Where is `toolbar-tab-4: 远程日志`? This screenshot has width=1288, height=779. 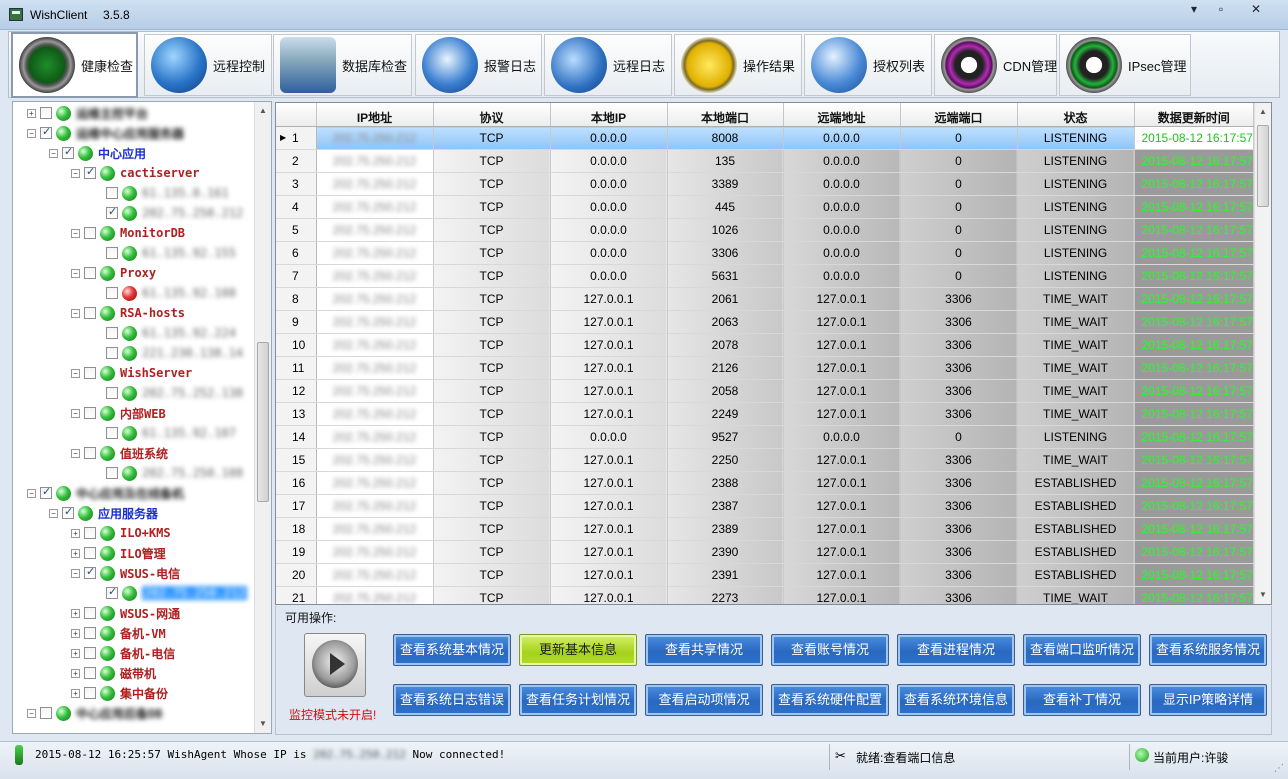 toolbar-tab-4: 远程日志 is located at coordinates (608, 65).